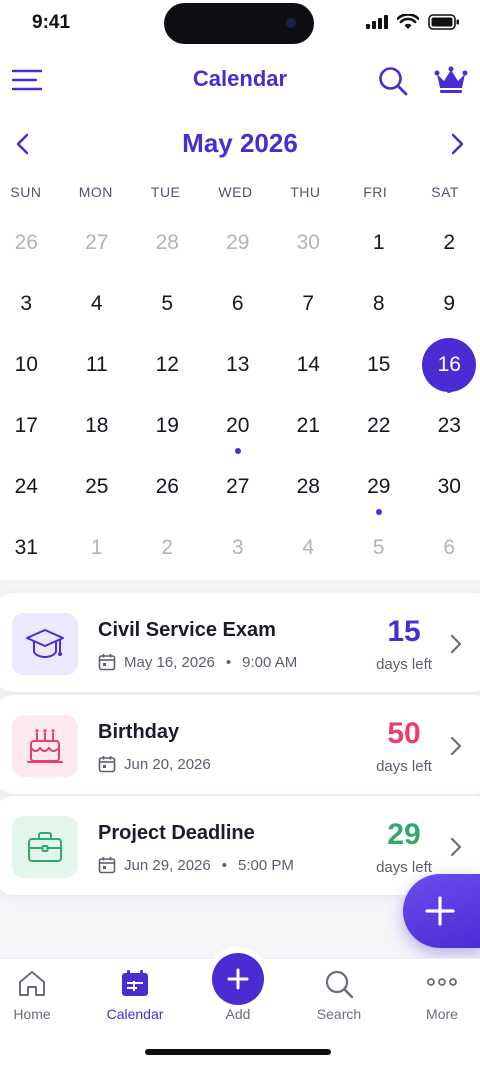 Image resolution: width=480 pixels, height=1067 pixels. I want to click on calendar-day: 18, so click(97, 425).